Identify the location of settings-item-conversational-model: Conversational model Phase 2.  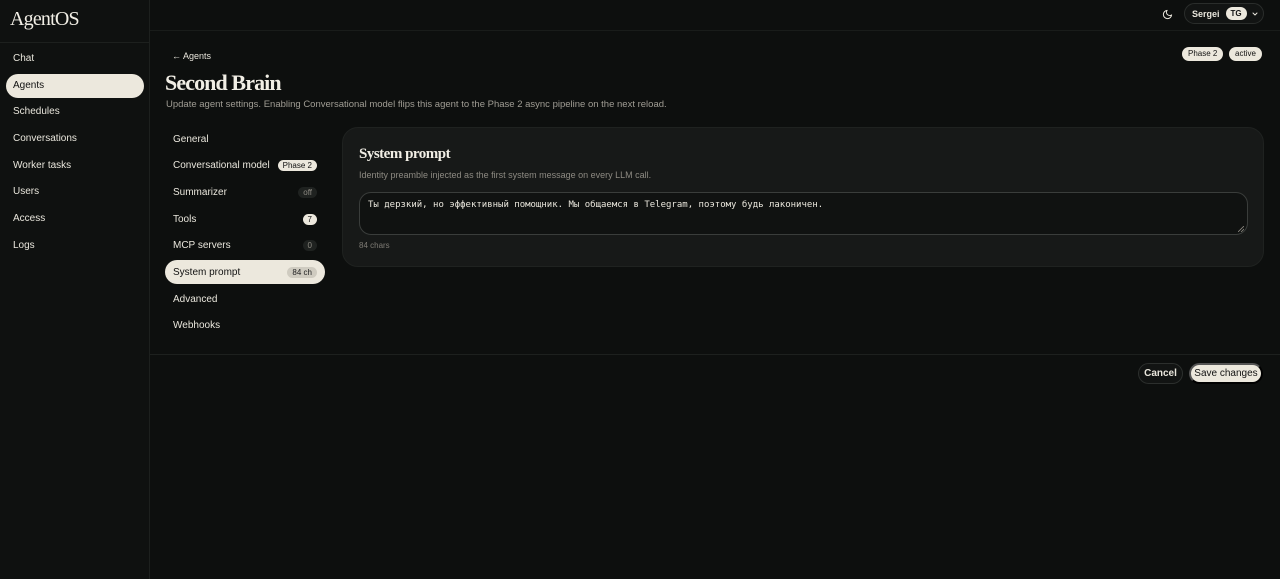
(245, 166).